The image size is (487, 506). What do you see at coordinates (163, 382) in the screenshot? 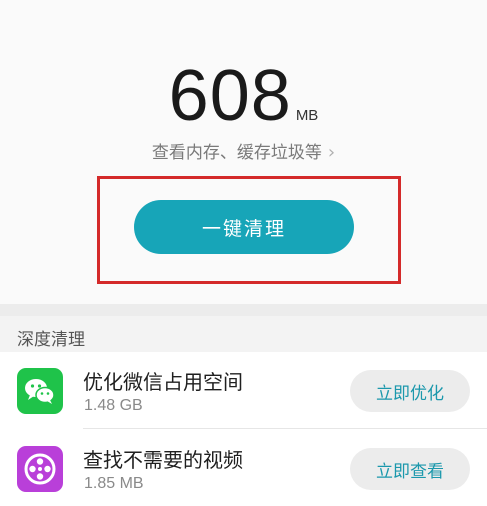
I see `item-title: 优化微信占用空间` at bounding box center [163, 382].